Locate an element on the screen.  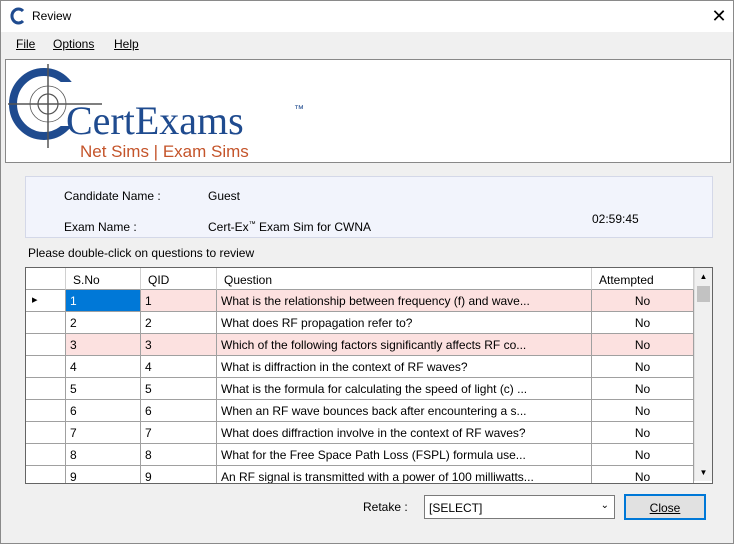
exam-name-suffix: Exam Sim for CWNA is located at coordinates (313, 227).